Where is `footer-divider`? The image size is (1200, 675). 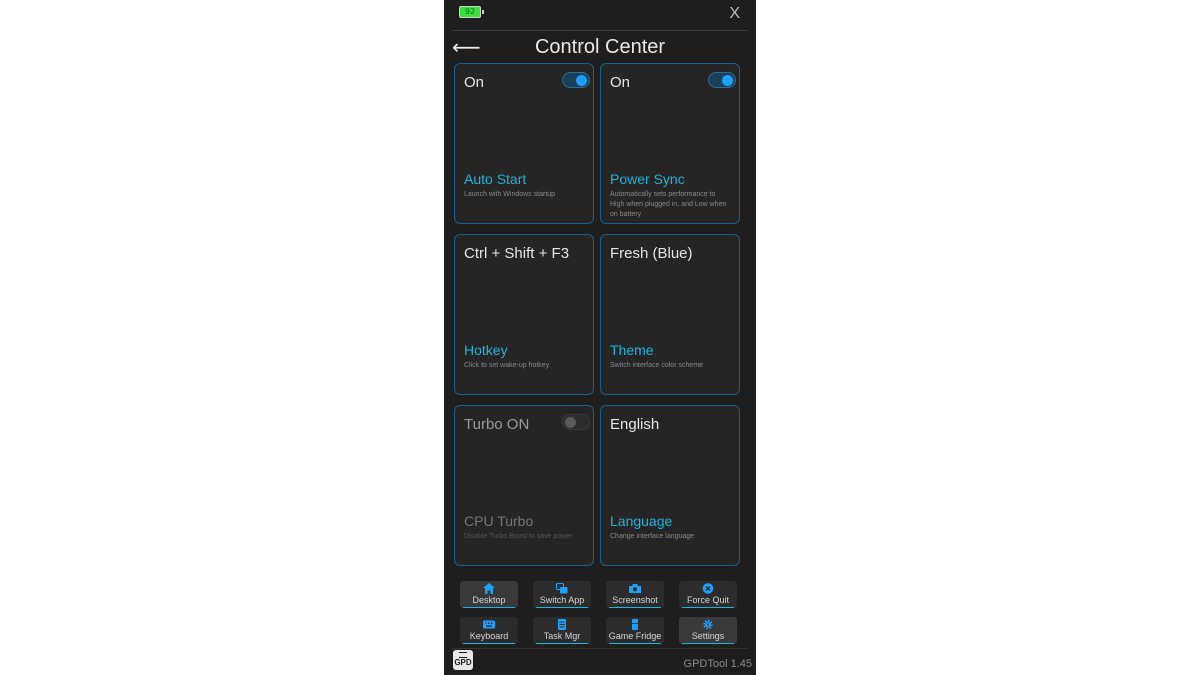
footer-divider is located at coordinates (600, 648).